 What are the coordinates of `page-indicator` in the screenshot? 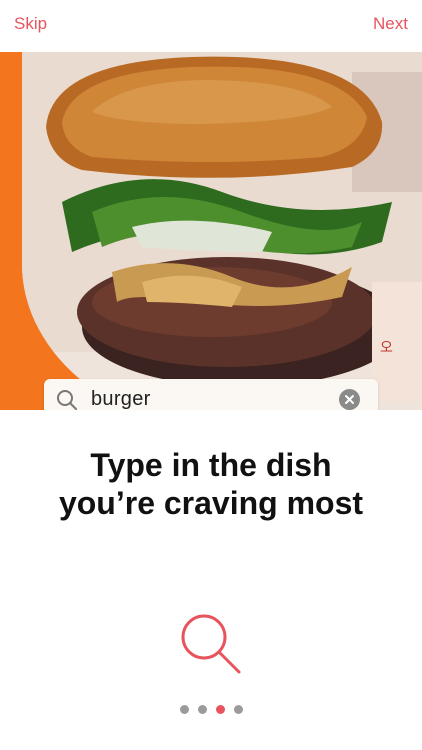 It's located at (211, 709).